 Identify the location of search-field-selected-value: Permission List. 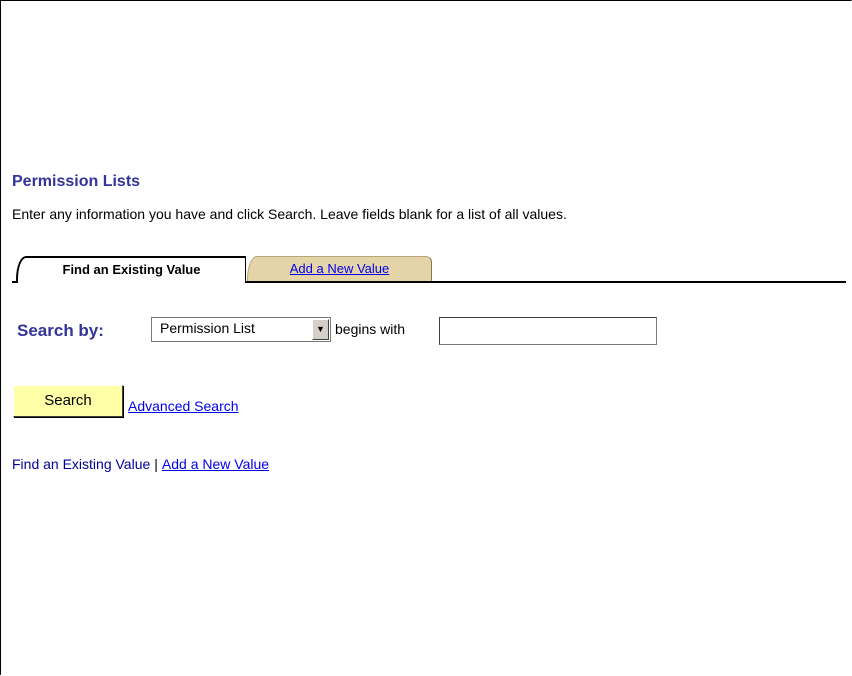
(207, 328).